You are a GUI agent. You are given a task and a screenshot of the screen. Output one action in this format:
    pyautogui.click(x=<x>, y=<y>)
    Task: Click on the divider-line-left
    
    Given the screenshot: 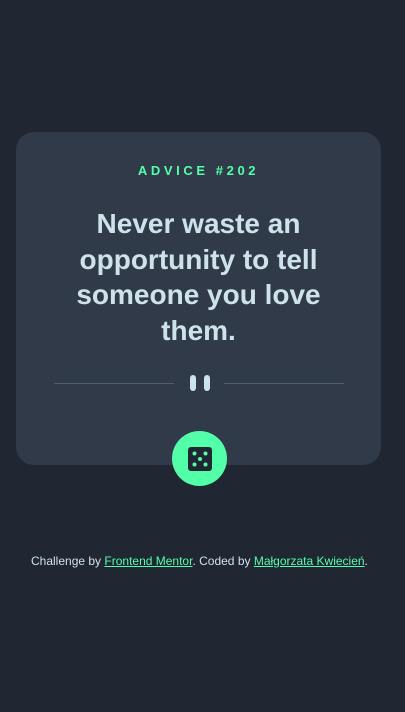 What is the action you would take?
    pyautogui.click(x=114, y=383)
    